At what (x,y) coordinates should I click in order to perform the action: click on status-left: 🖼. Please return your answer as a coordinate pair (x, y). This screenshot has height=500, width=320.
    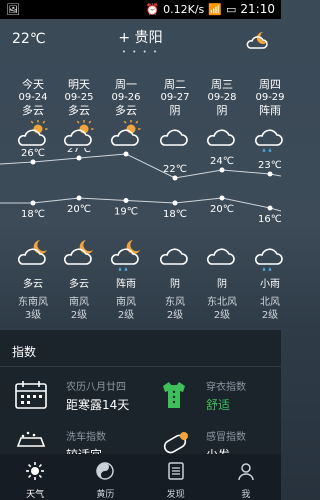
    Looking at the image, I should click on (13, 9).